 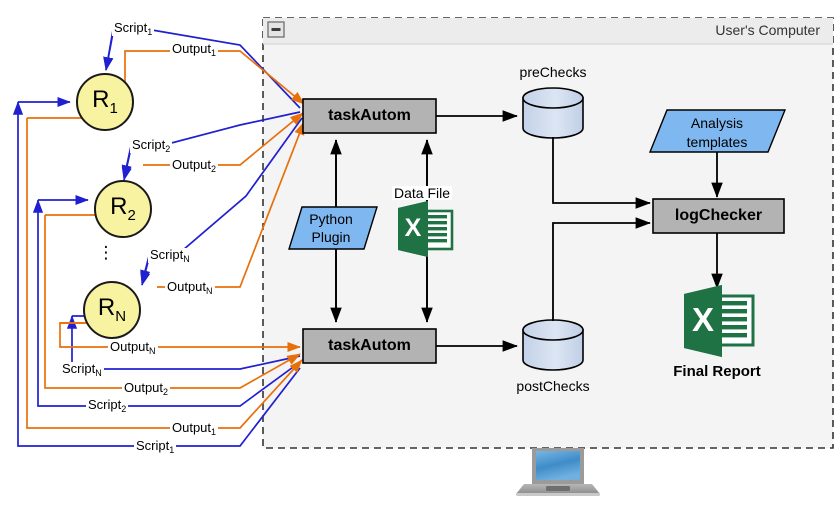 I want to click on label-output1-bottom-sub: 1, so click(x=214, y=432).